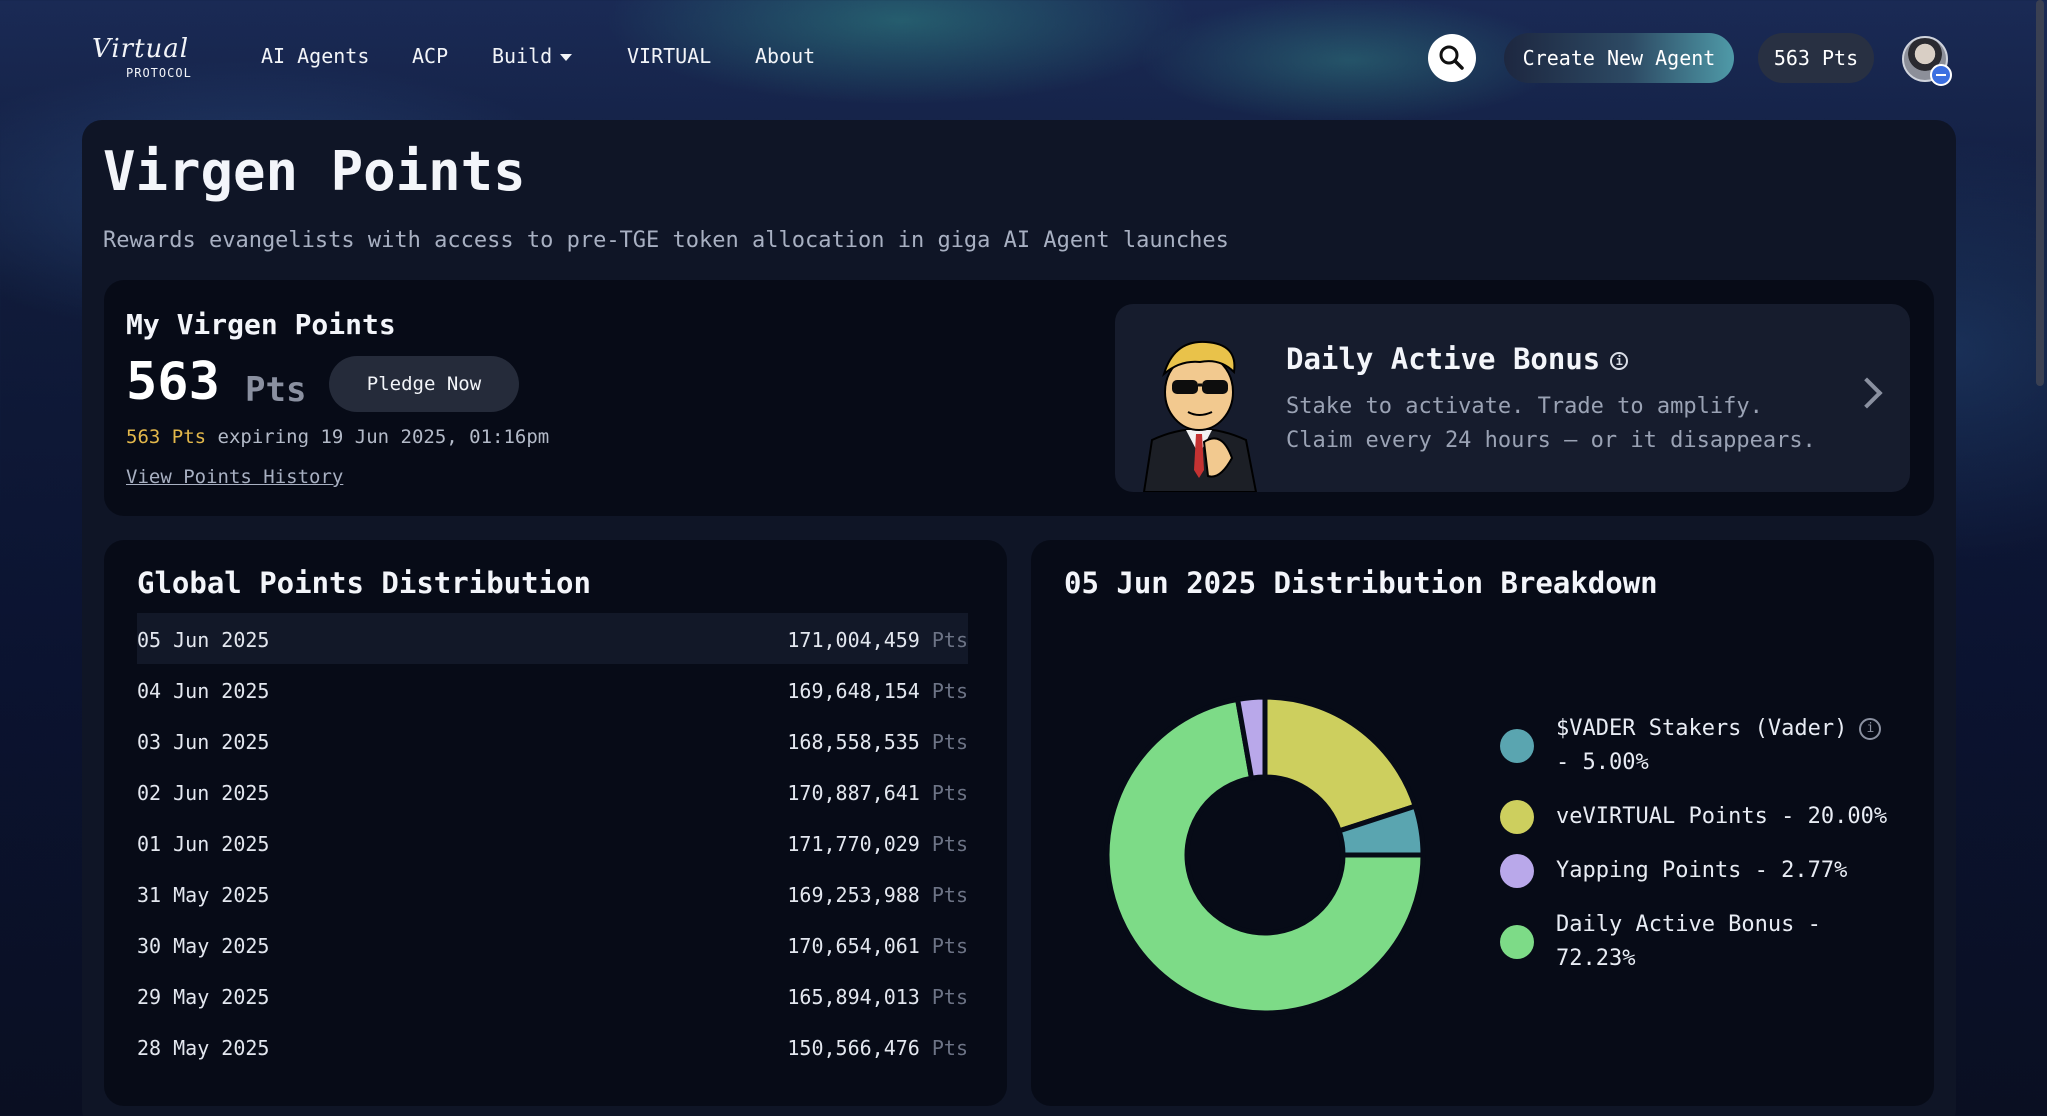 Image resolution: width=2047 pixels, height=1116 pixels. What do you see at coordinates (1596, 958) in the screenshot?
I see `legend-label-percent: 72.23%` at bounding box center [1596, 958].